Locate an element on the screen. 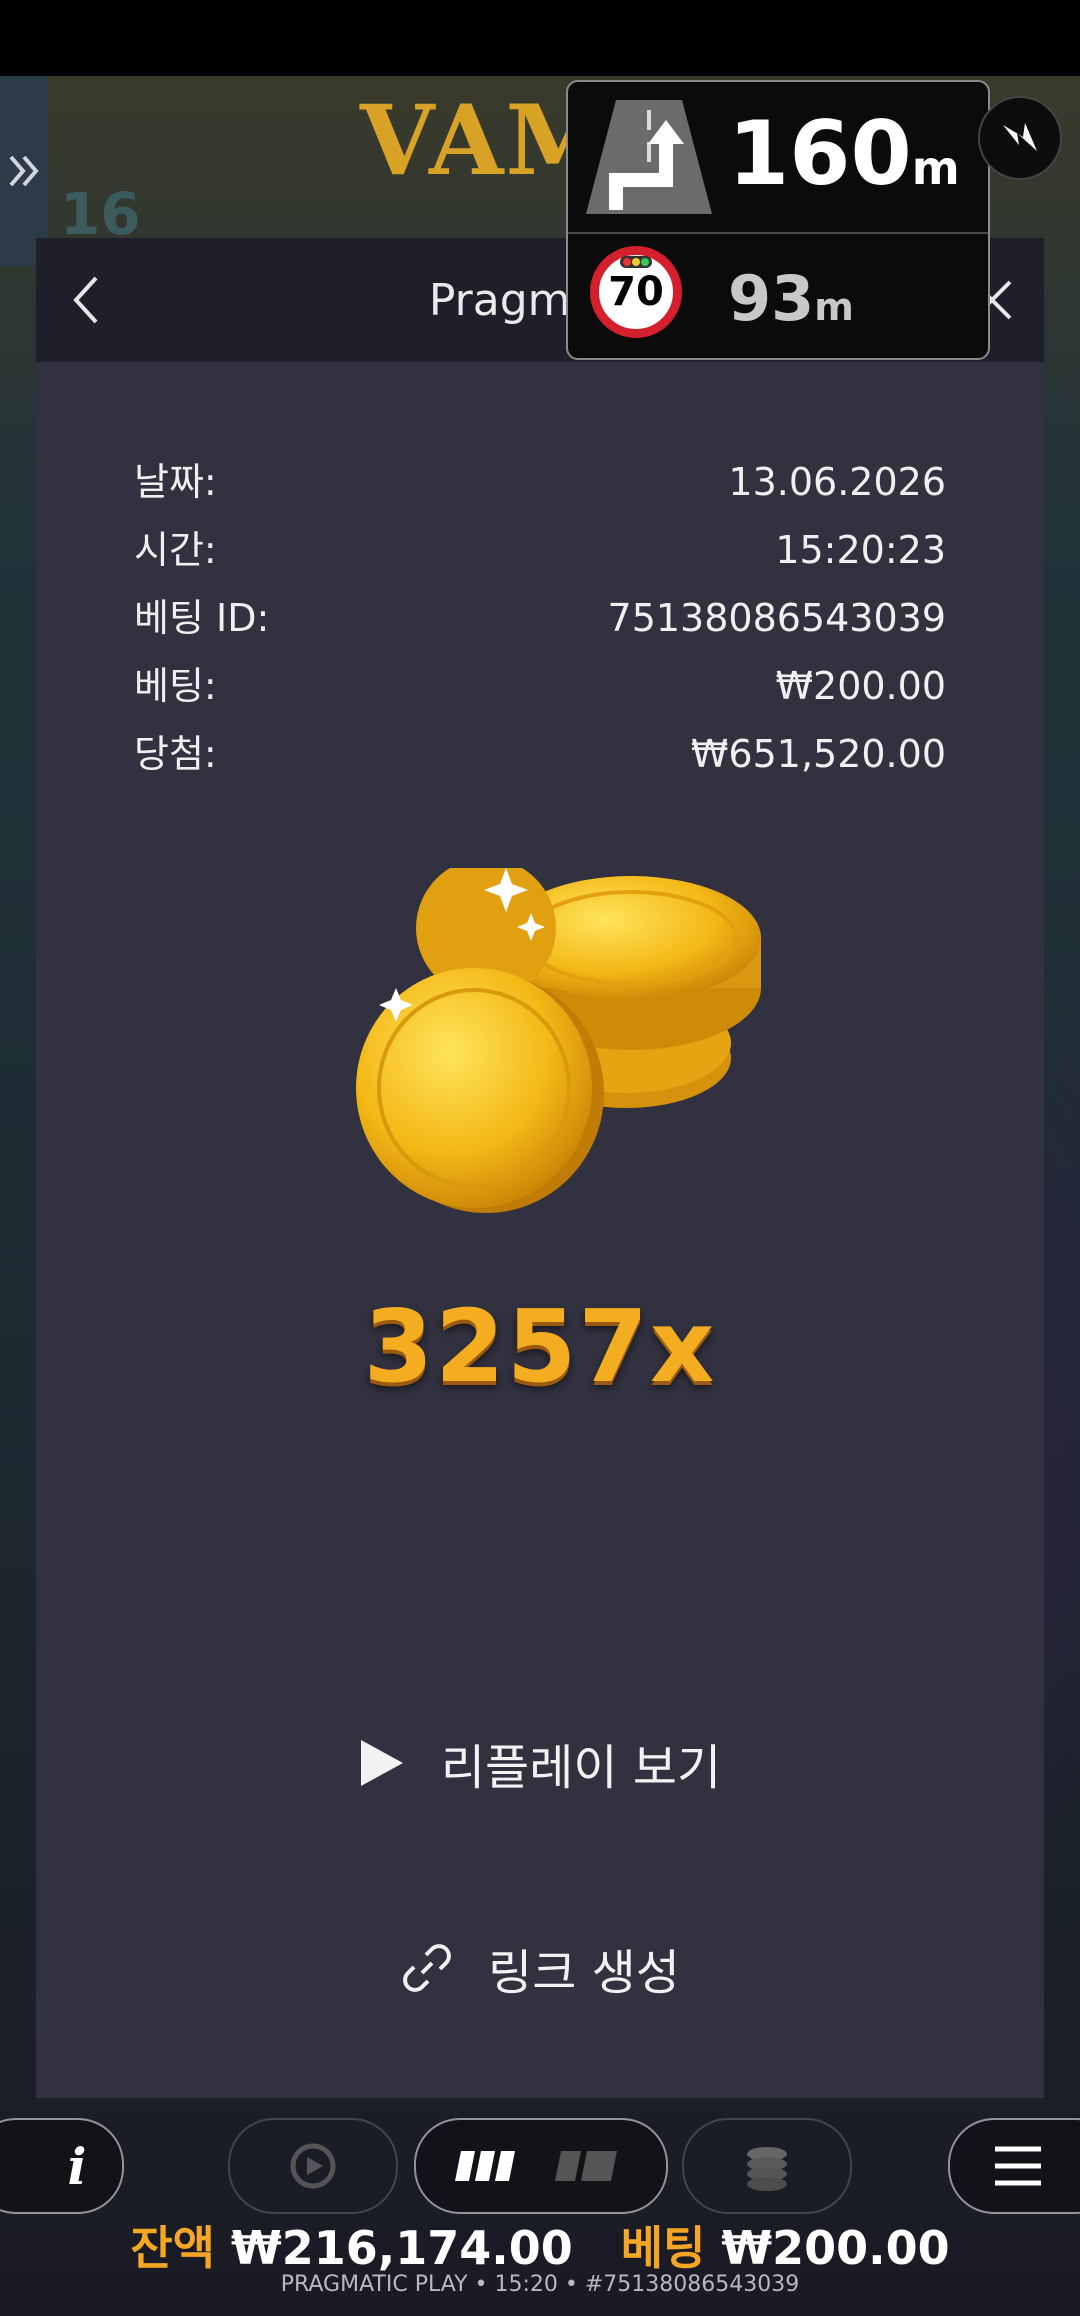 The width and height of the screenshot is (1080, 2316). turn-instruction: 160m is located at coordinates (778, 158).